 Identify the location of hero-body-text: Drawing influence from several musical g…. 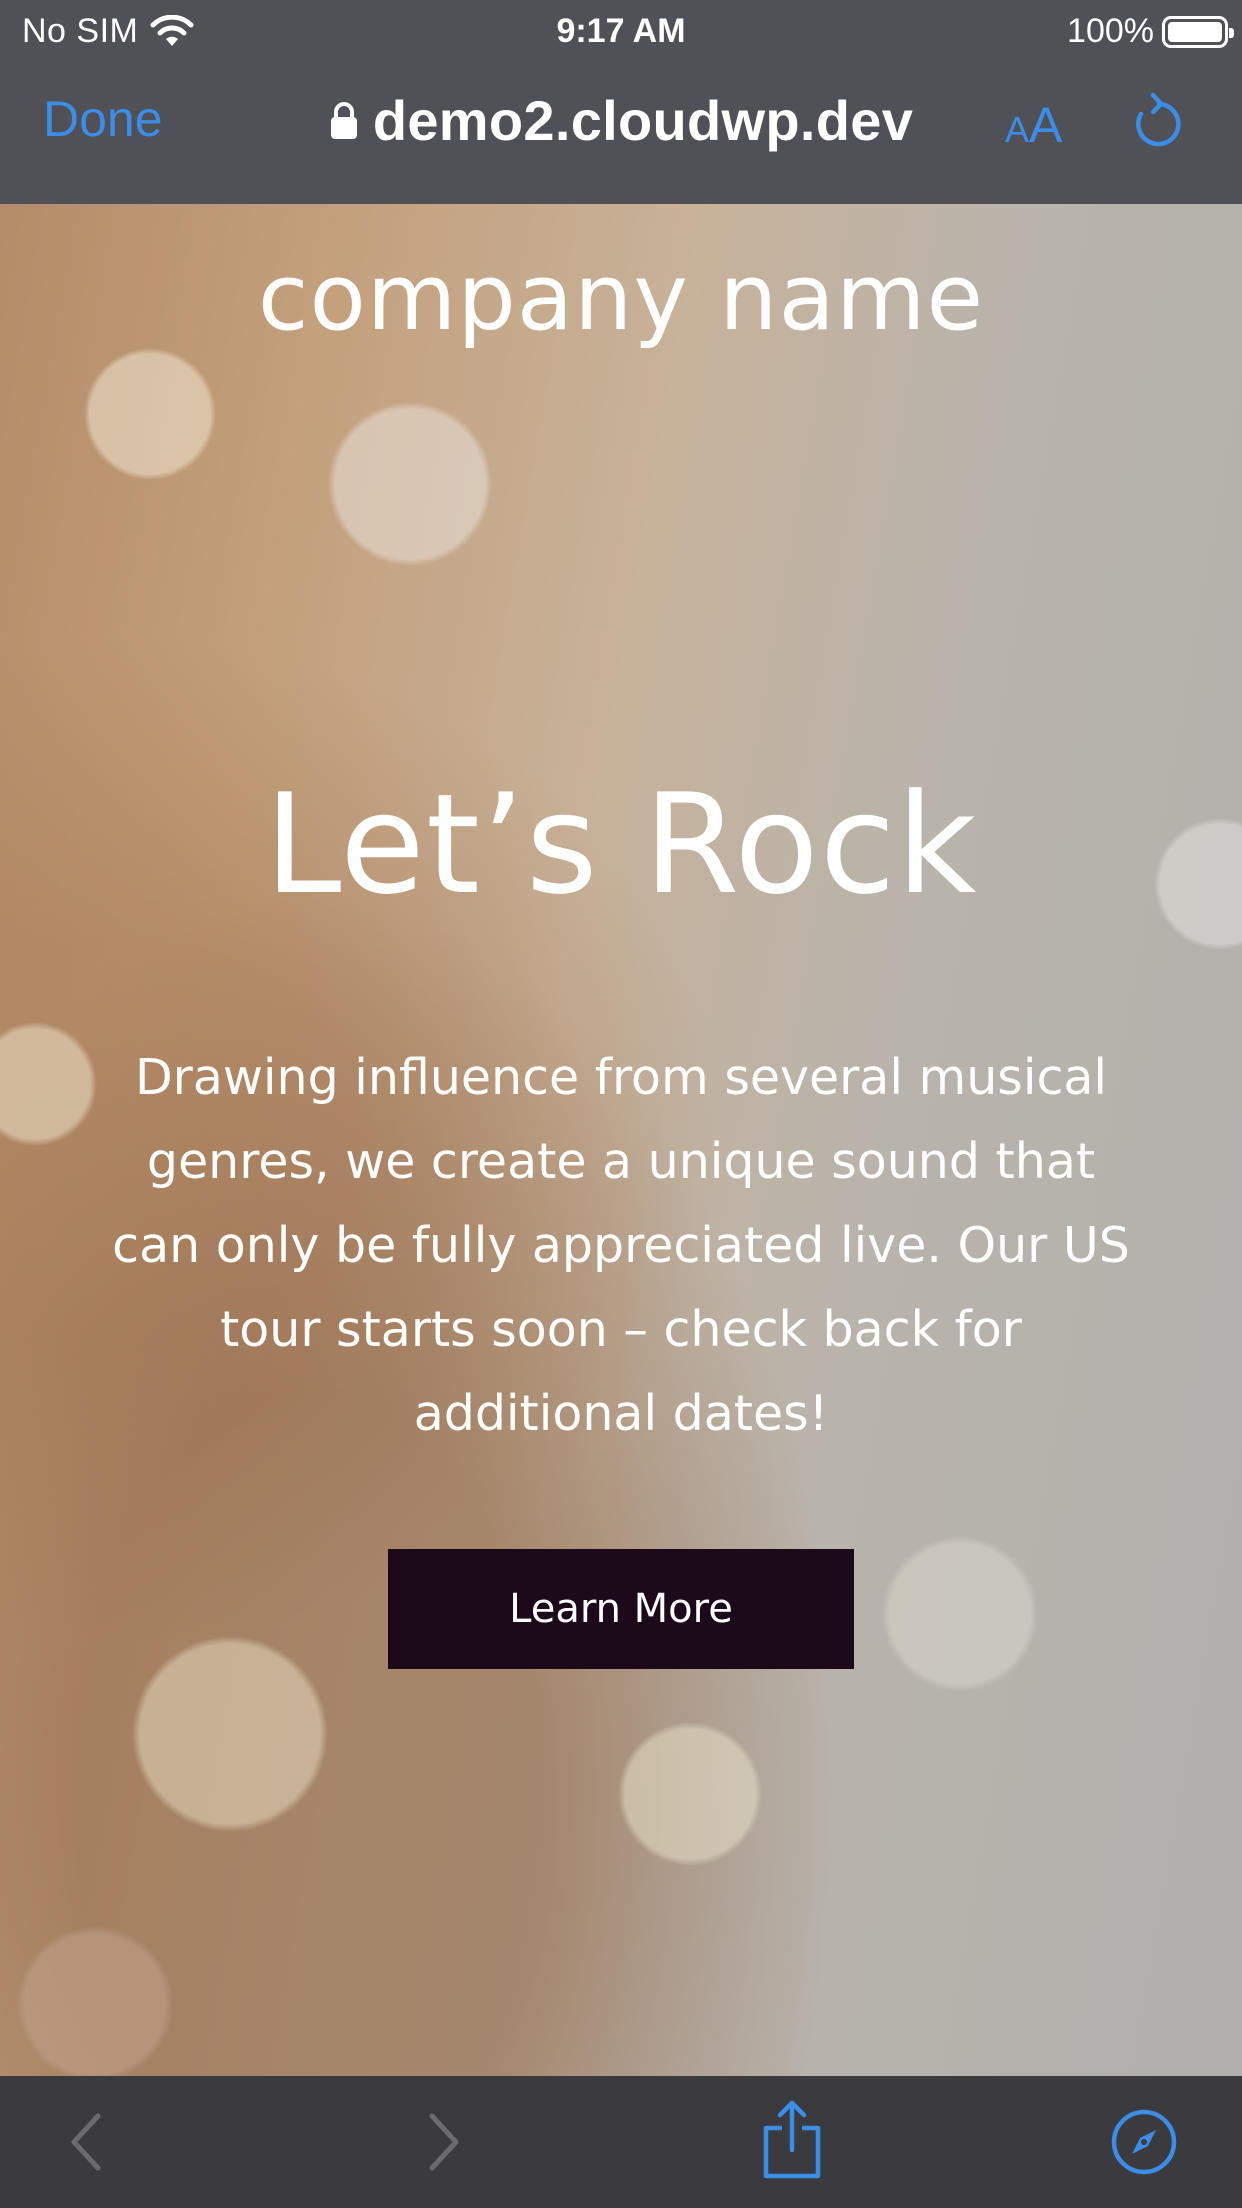
(621, 1245).